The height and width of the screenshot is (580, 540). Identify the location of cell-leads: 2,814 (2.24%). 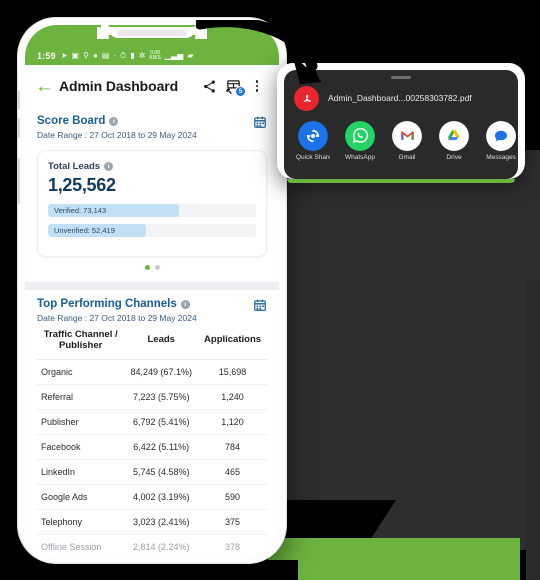
(161, 545).